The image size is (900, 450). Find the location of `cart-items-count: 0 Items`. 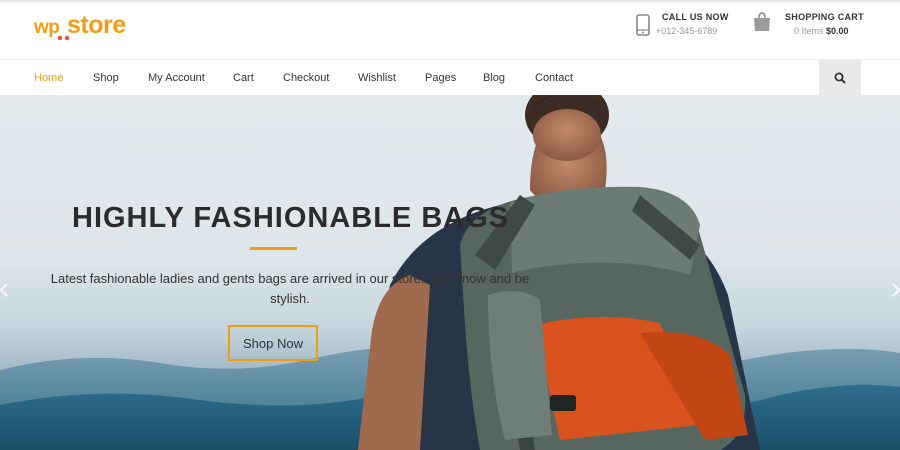

cart-items-count: 0 Items is located at coordinates (809, 31).